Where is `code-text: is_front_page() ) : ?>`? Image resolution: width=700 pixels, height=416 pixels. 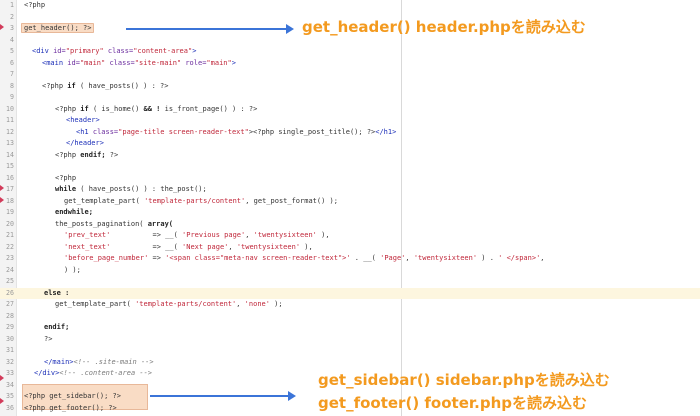
code-text: is_front_page() ) : ?> is located at coordinates (209, 108).